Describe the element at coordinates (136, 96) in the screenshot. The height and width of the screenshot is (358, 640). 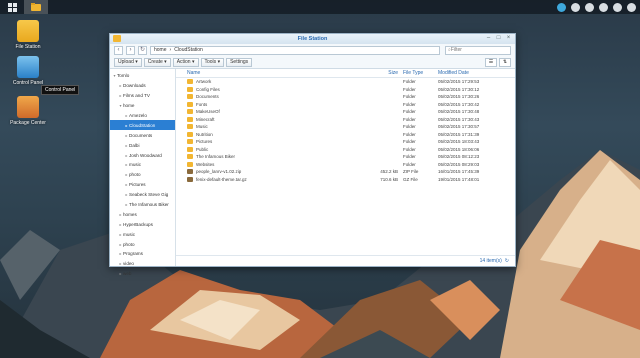
I see `tree-item-label: Films and TV` at that location.